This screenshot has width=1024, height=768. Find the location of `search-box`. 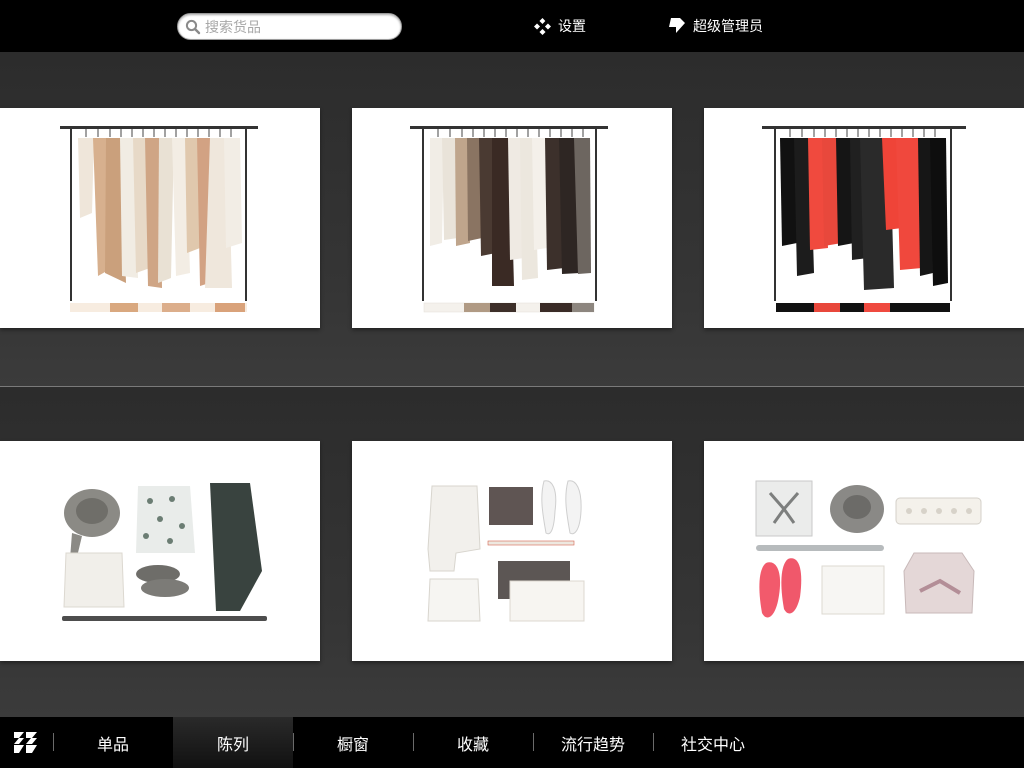

search-box is located at coordinates (289, 26).